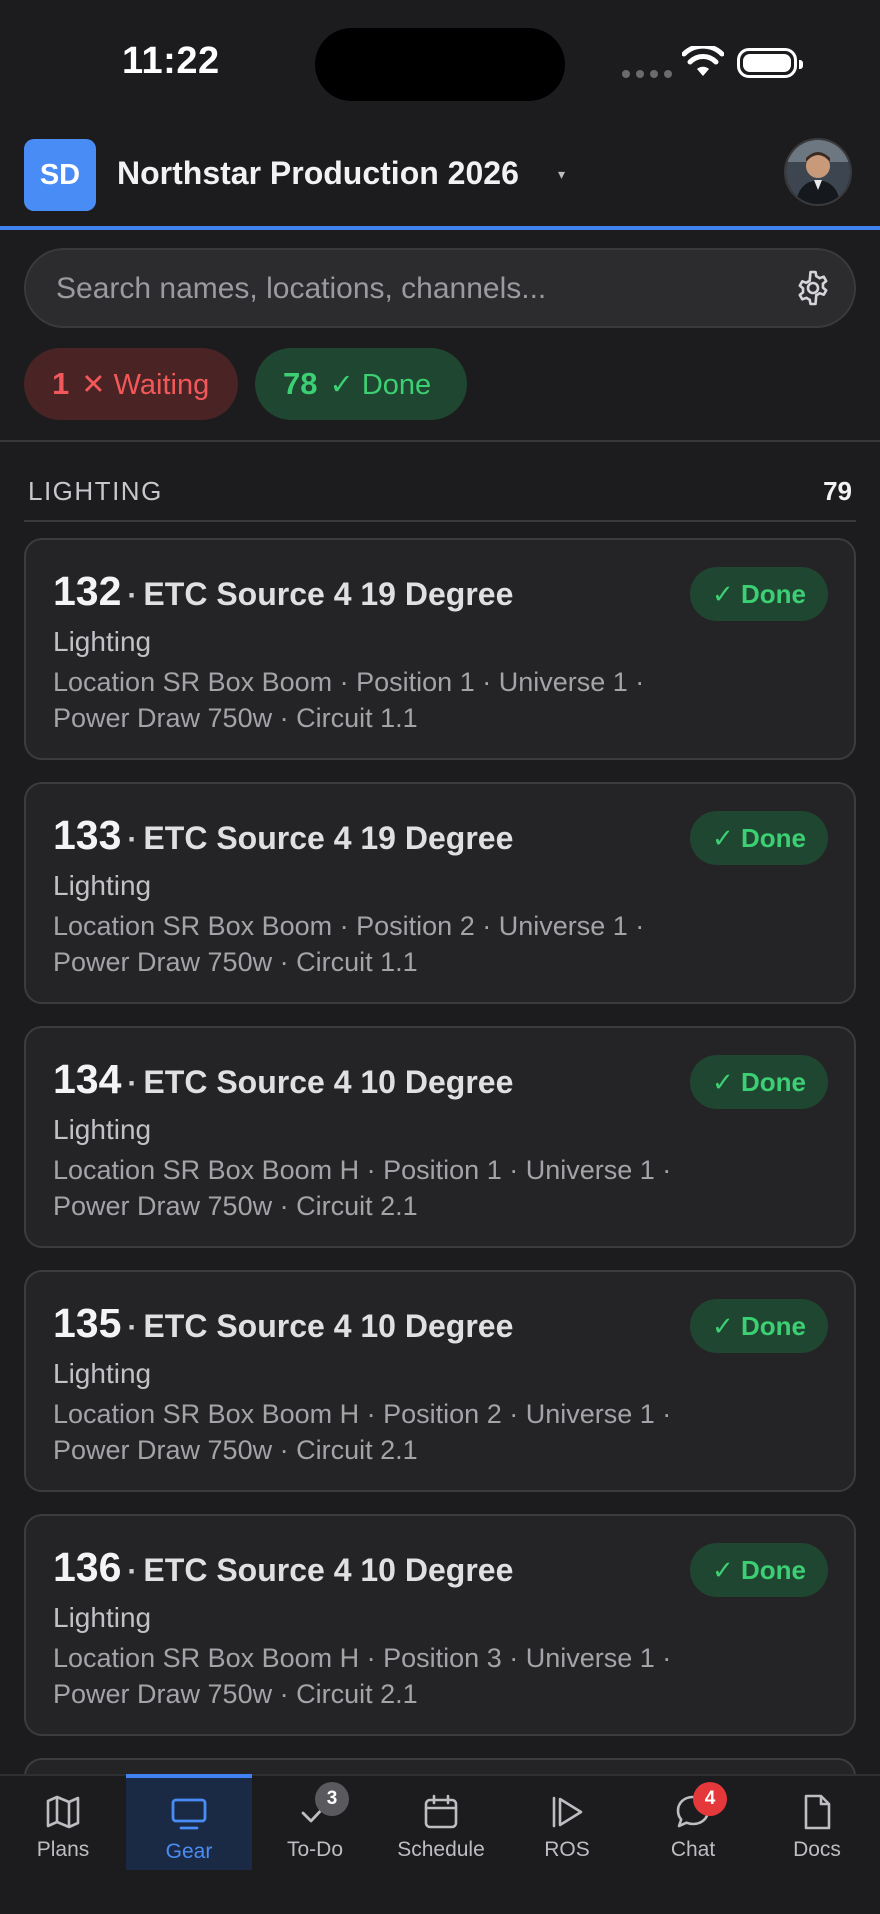 The height and width of the screenshot is (1914, 880). I want to click on unit-number: 135, so click(87, 1323).